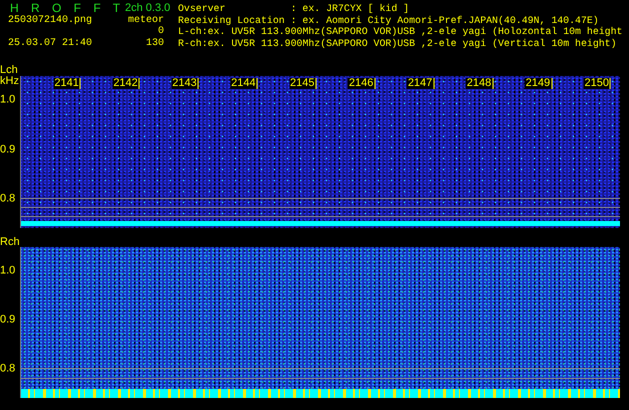  I want to click on version-label: 2ch 0.3.0, so click(147, 8).